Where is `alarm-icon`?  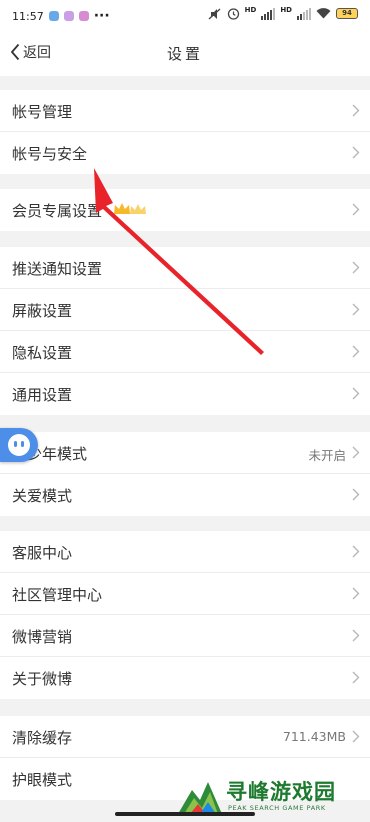
alarm-icon is located at coordinates (233, 14).